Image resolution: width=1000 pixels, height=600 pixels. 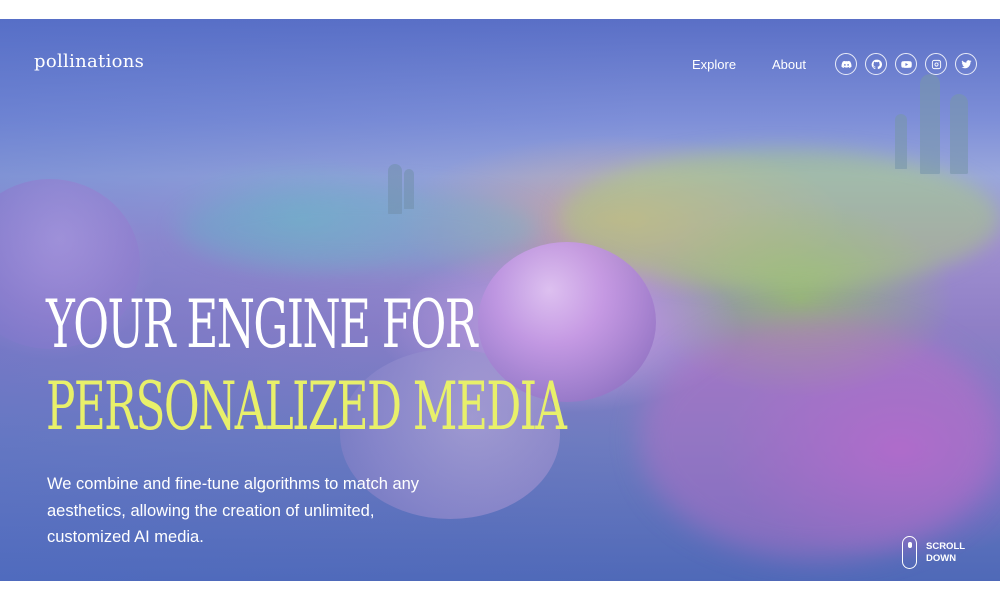 I want to click on hero-headline-line2: PERSONALIZED MEDIA, so click(x=306, y=407).